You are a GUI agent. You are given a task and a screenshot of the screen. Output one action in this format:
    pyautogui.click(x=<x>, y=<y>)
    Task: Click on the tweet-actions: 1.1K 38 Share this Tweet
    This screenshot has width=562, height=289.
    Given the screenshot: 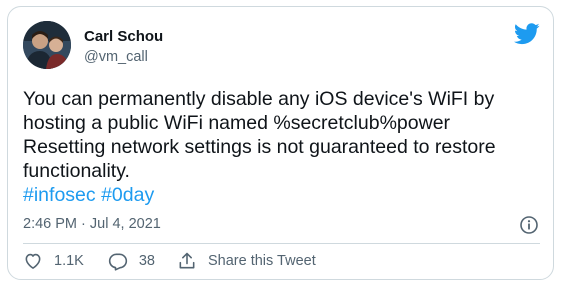 What is the action you would take?
    pyautogui.click(x=169, y=261)
    